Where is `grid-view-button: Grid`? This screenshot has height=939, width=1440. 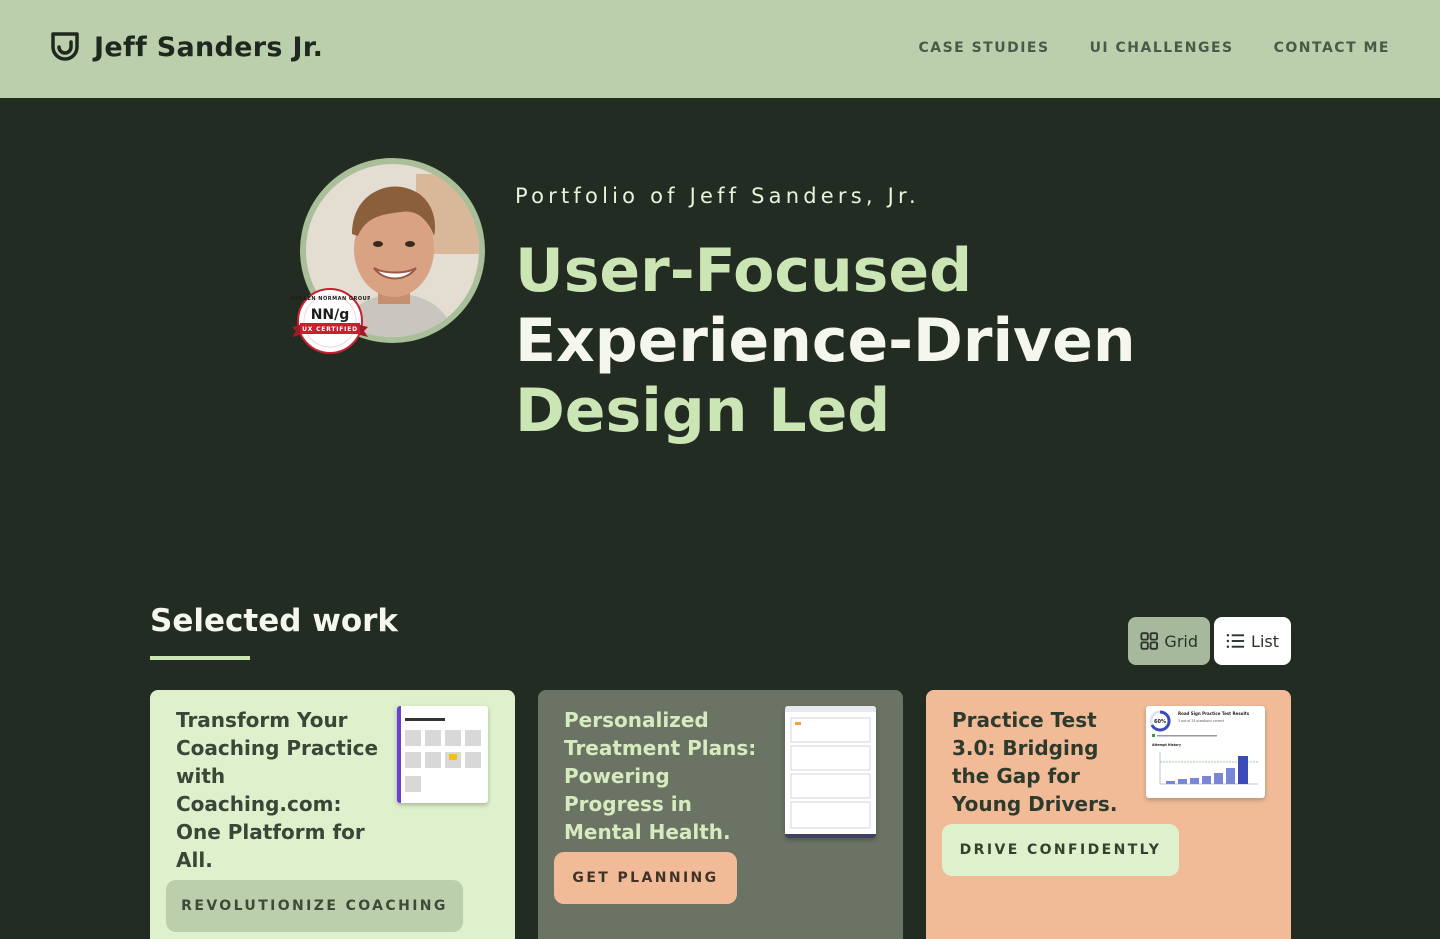
grid-view-button: Grid is located at coordinates (1169, 641).